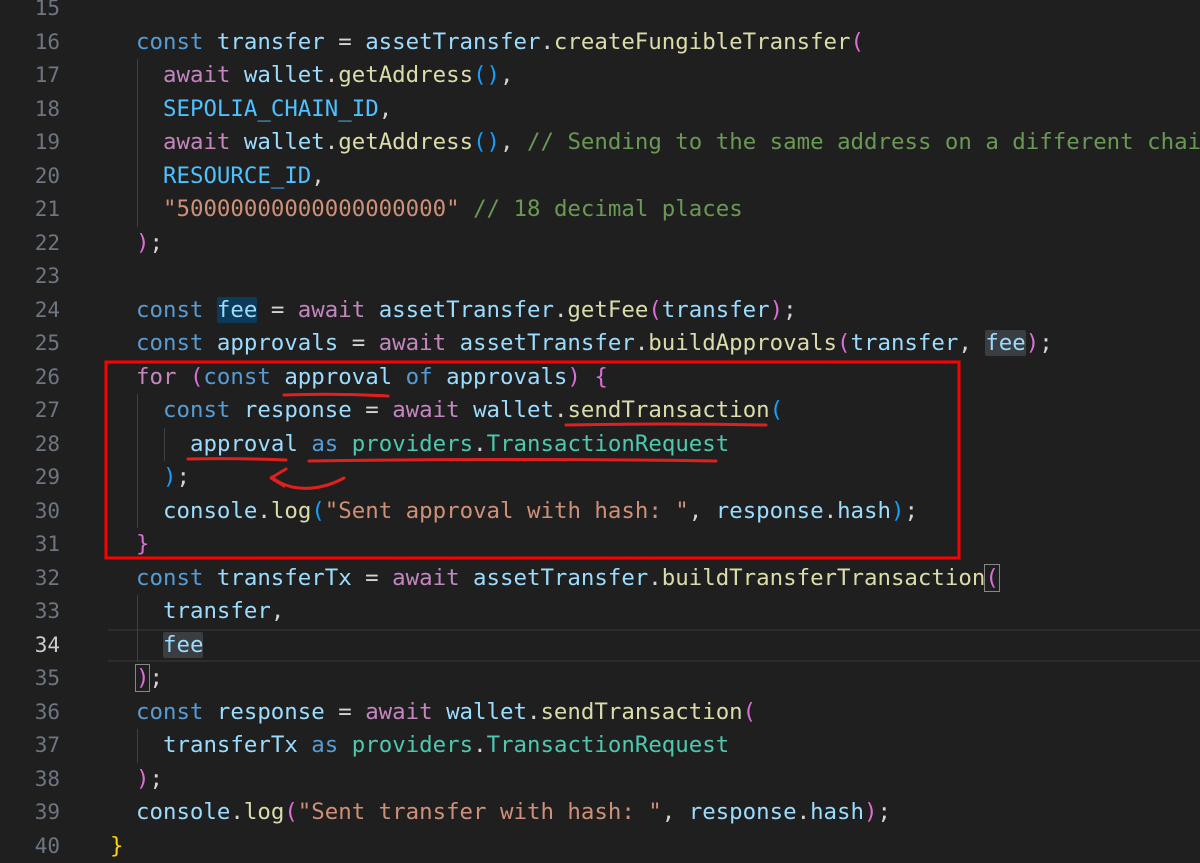 The image size is (1200, 863). What do you see at coordinates (30, 646) in the screenshot?
I see `line-number: 34` at bounding box center [30, 646].